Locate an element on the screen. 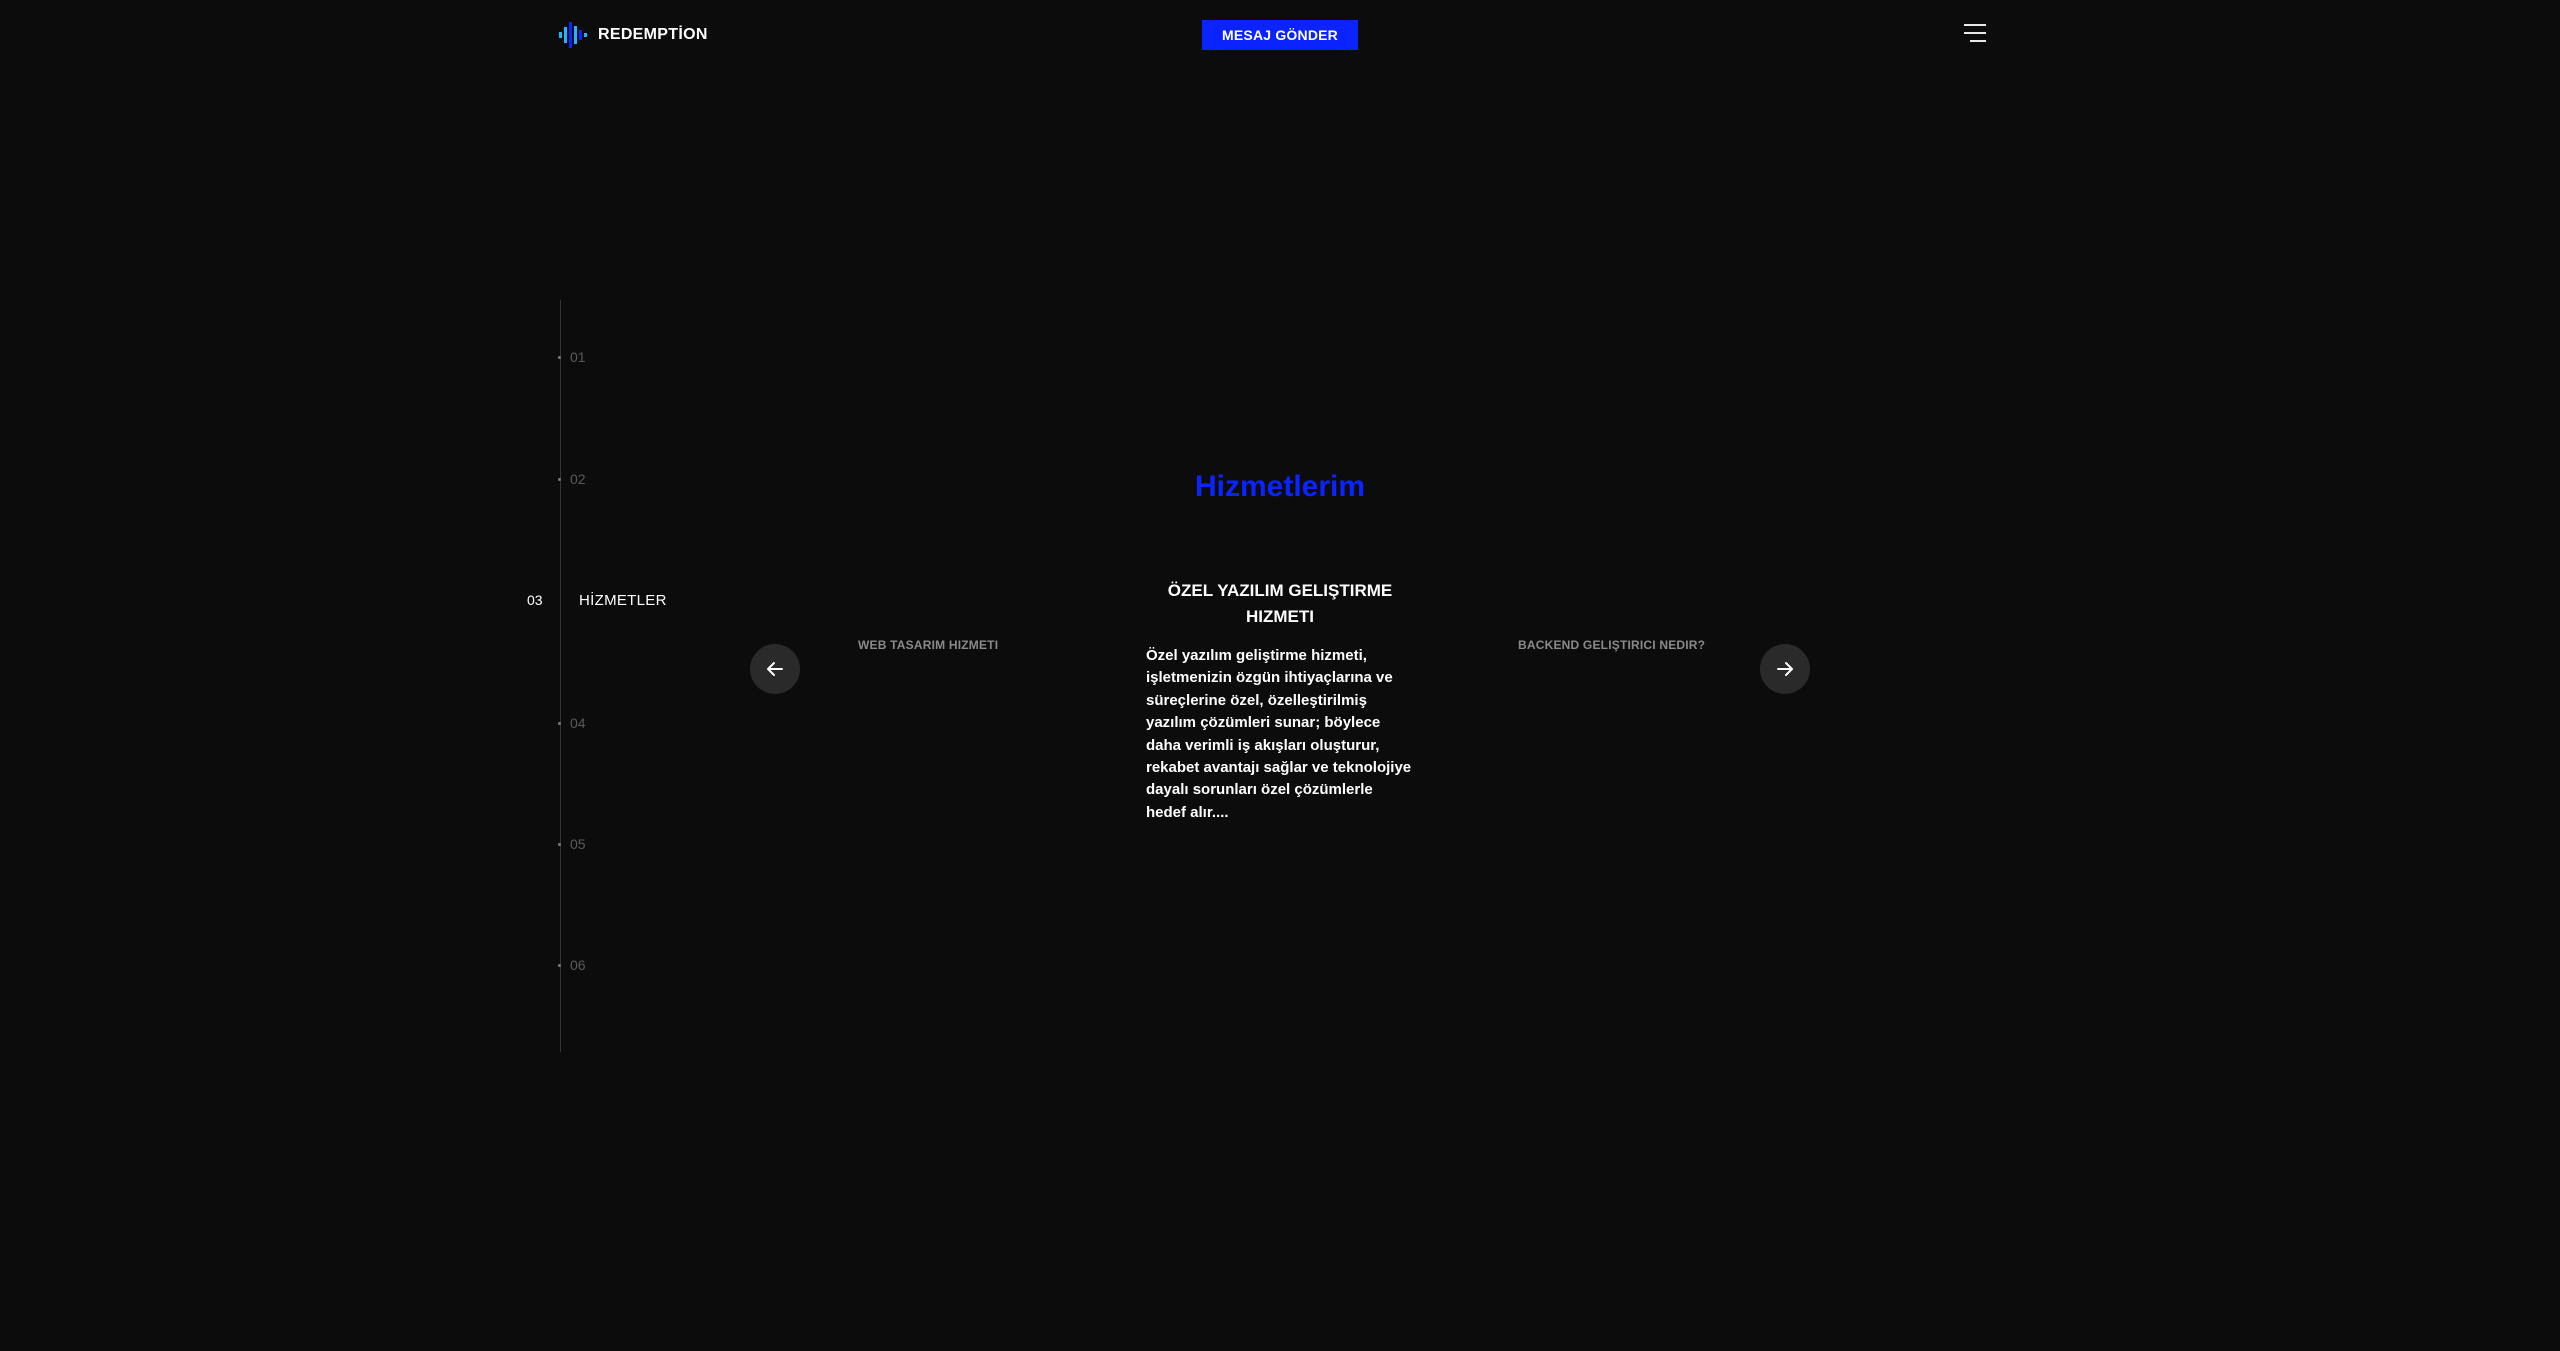  timeline-label: HİZMETLER is located at coordinates (623, 600).